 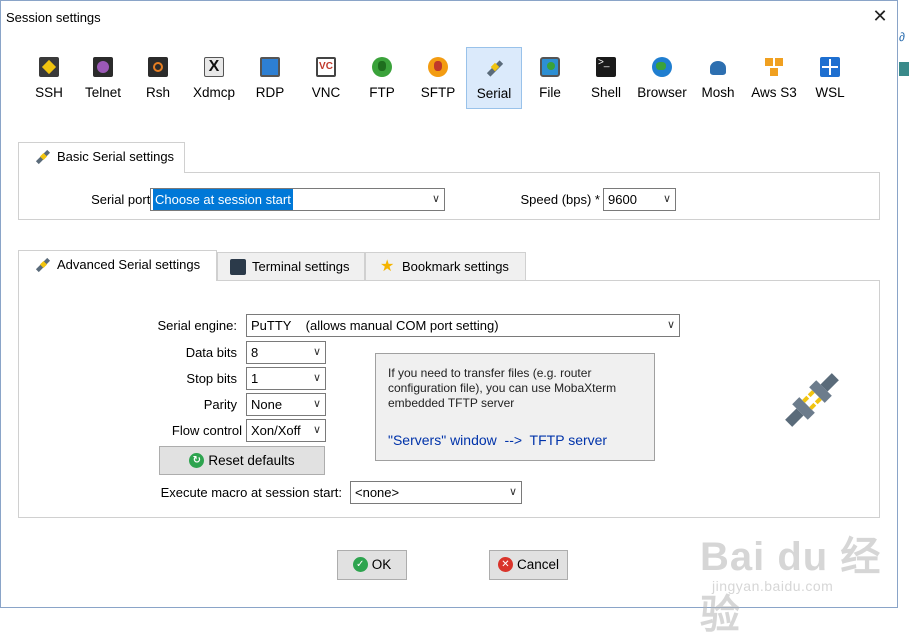 I want to click on serial-icon, so click(x=494, y=68).